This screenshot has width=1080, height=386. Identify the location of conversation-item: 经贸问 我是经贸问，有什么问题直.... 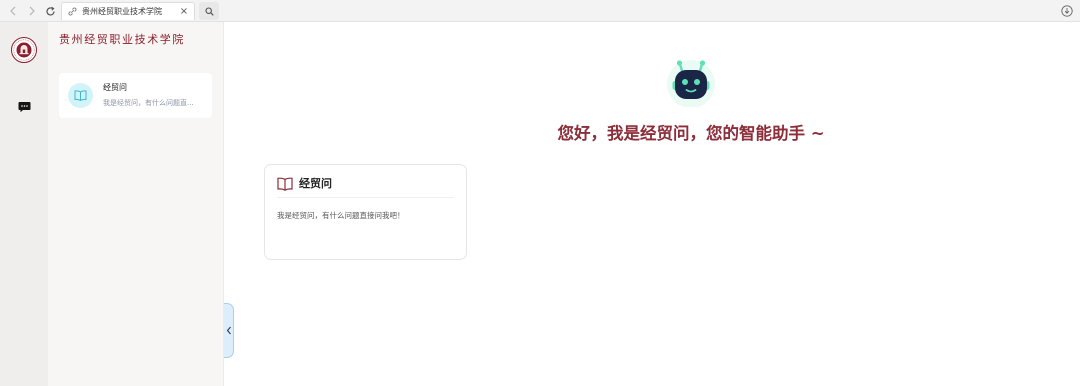
(135, 95).